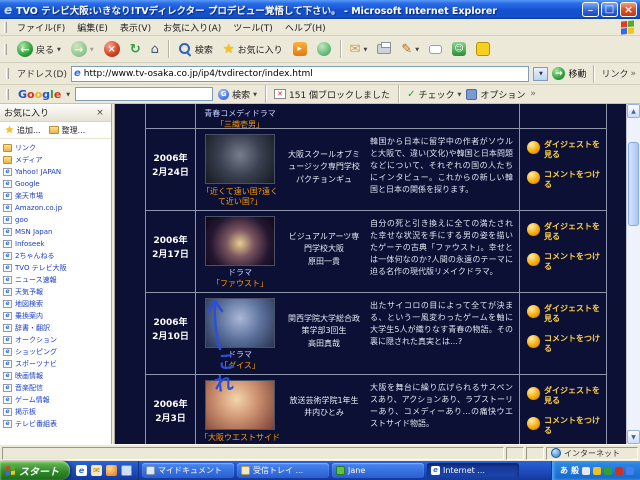  I want to click on search-button: 検索, so click(195, 49).